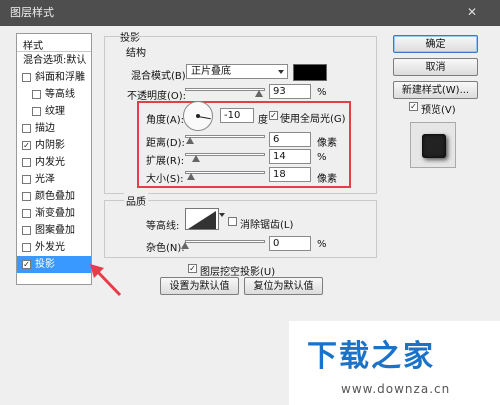  Describe the element at coordinates (327, 143) in the screenshot. I see `distance-unit: 像素` at that location.